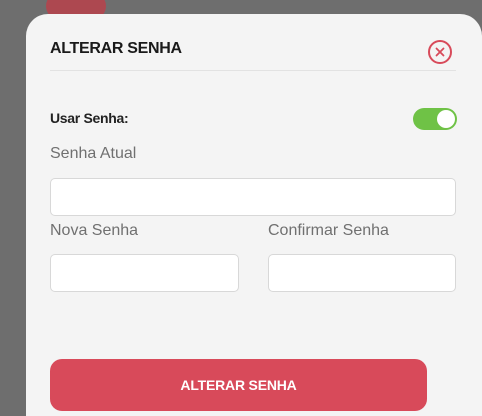 This screenshot has width=482, height=416. I want to click on new-password-label: Nova Senha, so click(94, 230).